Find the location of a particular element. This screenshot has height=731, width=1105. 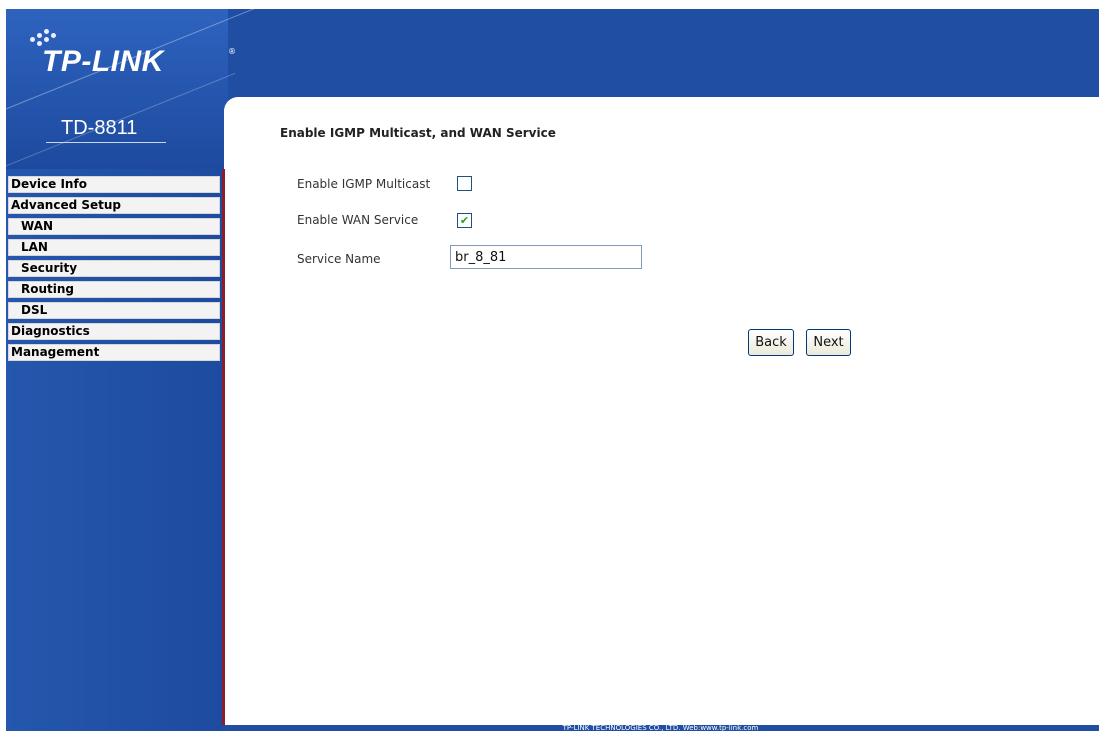

sidebar-item-device-info: Device Info is located at coordinates (114, 184).